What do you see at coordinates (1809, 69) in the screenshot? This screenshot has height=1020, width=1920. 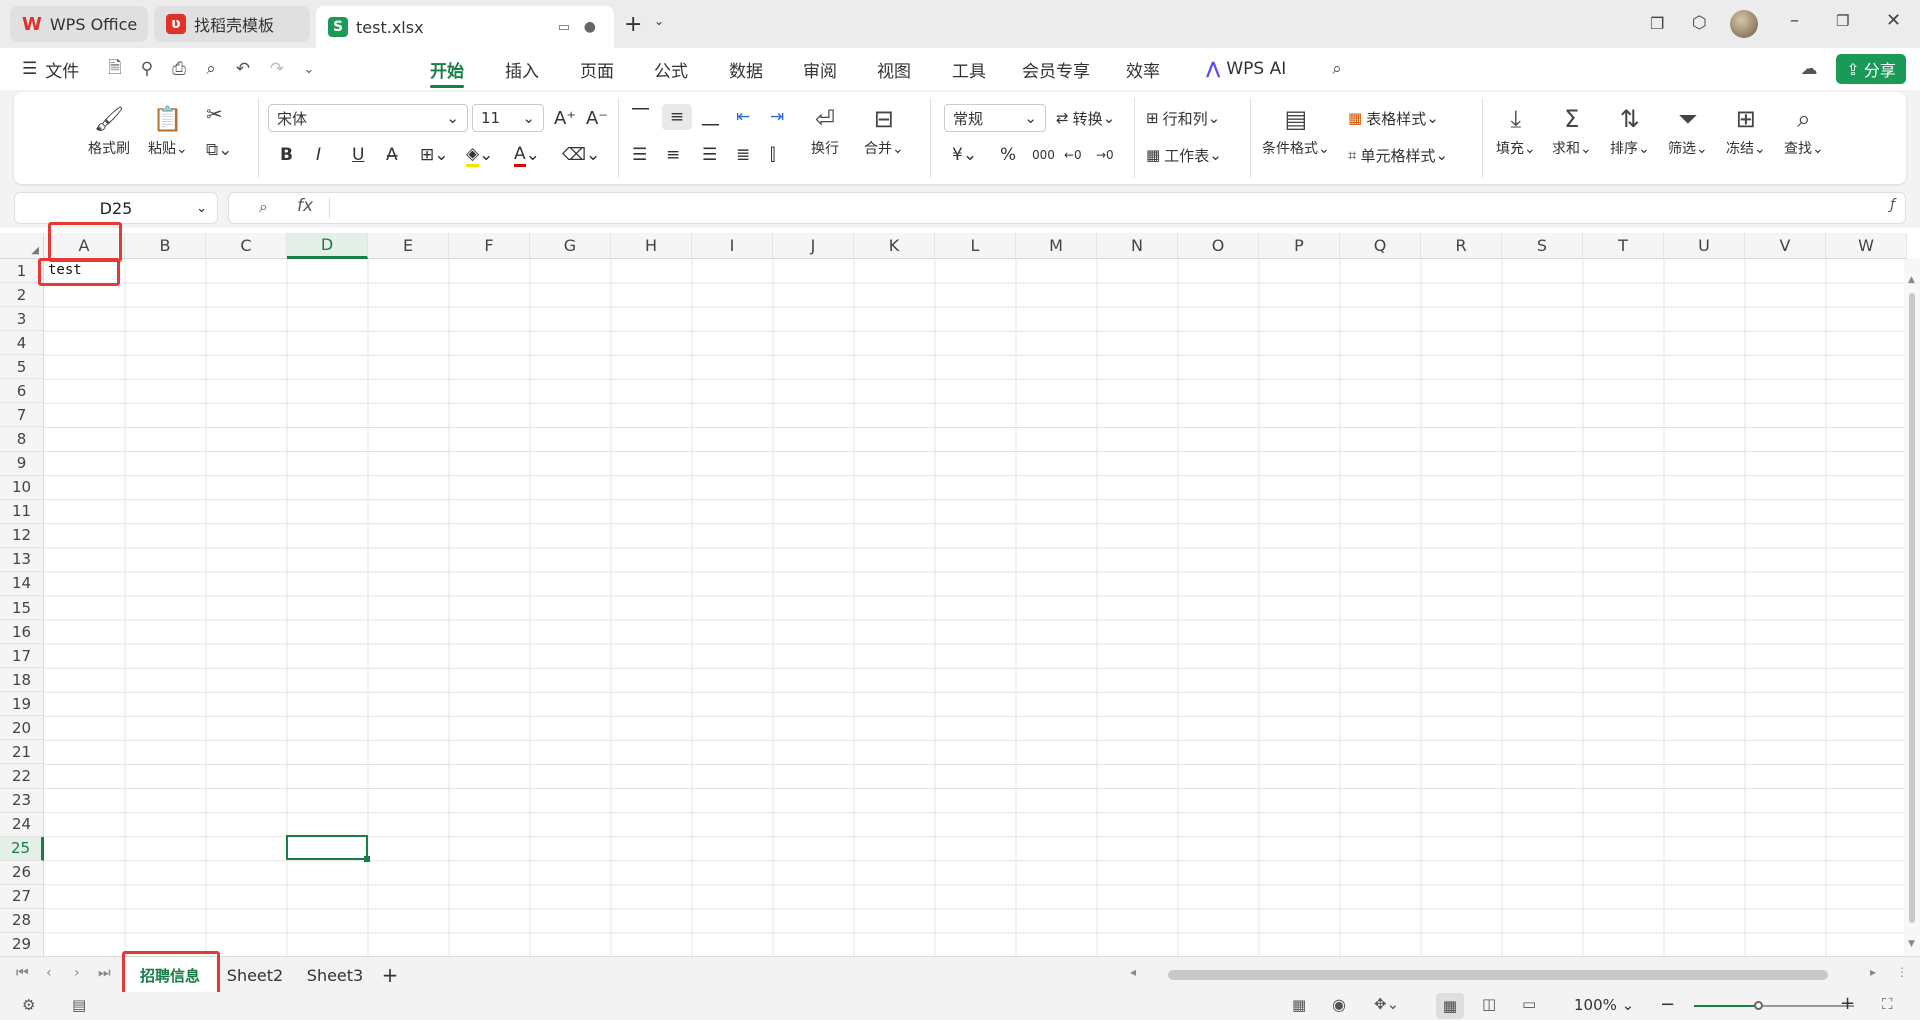 I see `cloud-upload-icon: ☁` at bounding box center [1809, 69].